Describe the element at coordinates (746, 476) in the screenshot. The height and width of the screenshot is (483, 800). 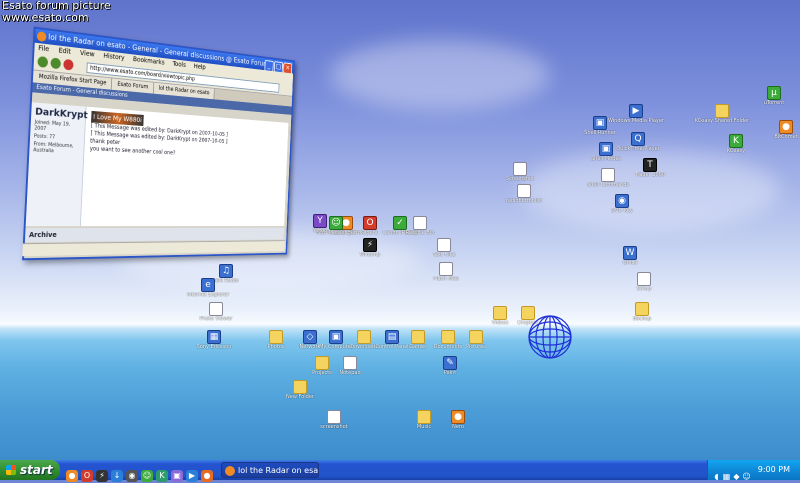
I see `messenger-tray-icon: ☺` at that location.